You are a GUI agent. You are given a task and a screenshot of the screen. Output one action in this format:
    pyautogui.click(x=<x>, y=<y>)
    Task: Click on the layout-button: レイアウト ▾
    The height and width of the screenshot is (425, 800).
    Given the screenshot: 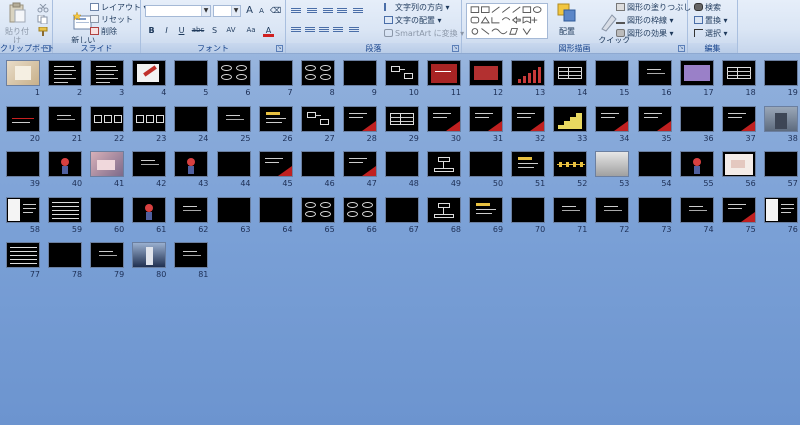 What is the action you would take?
    pyautogui.click(x=119, y=8)
    